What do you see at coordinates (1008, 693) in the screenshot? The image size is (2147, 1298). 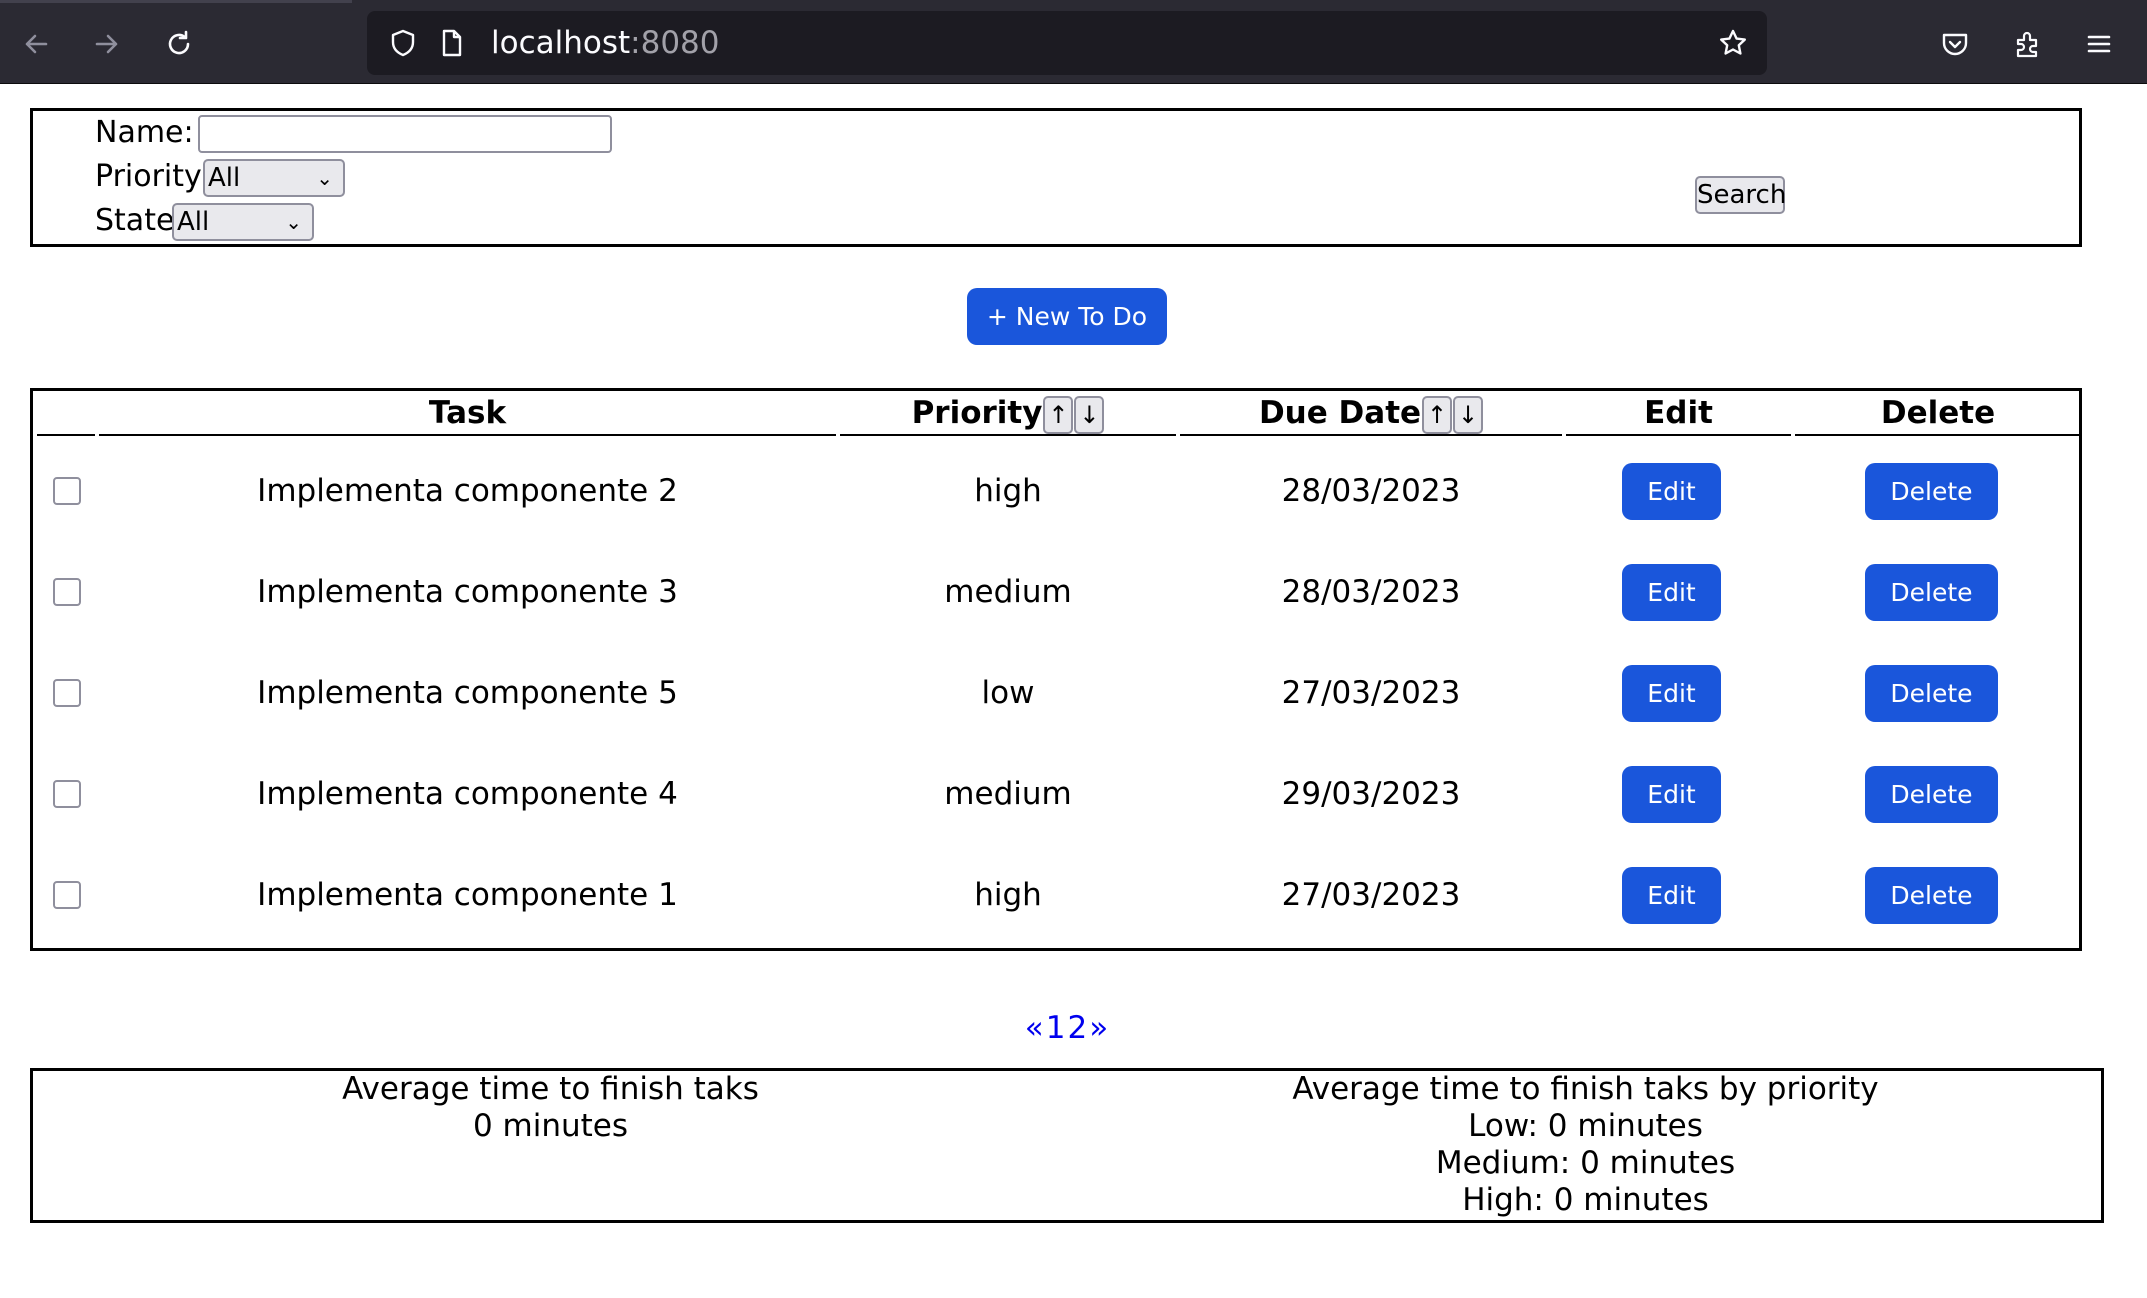 I see `task-priority: low` at bounding box center [1008, 693].